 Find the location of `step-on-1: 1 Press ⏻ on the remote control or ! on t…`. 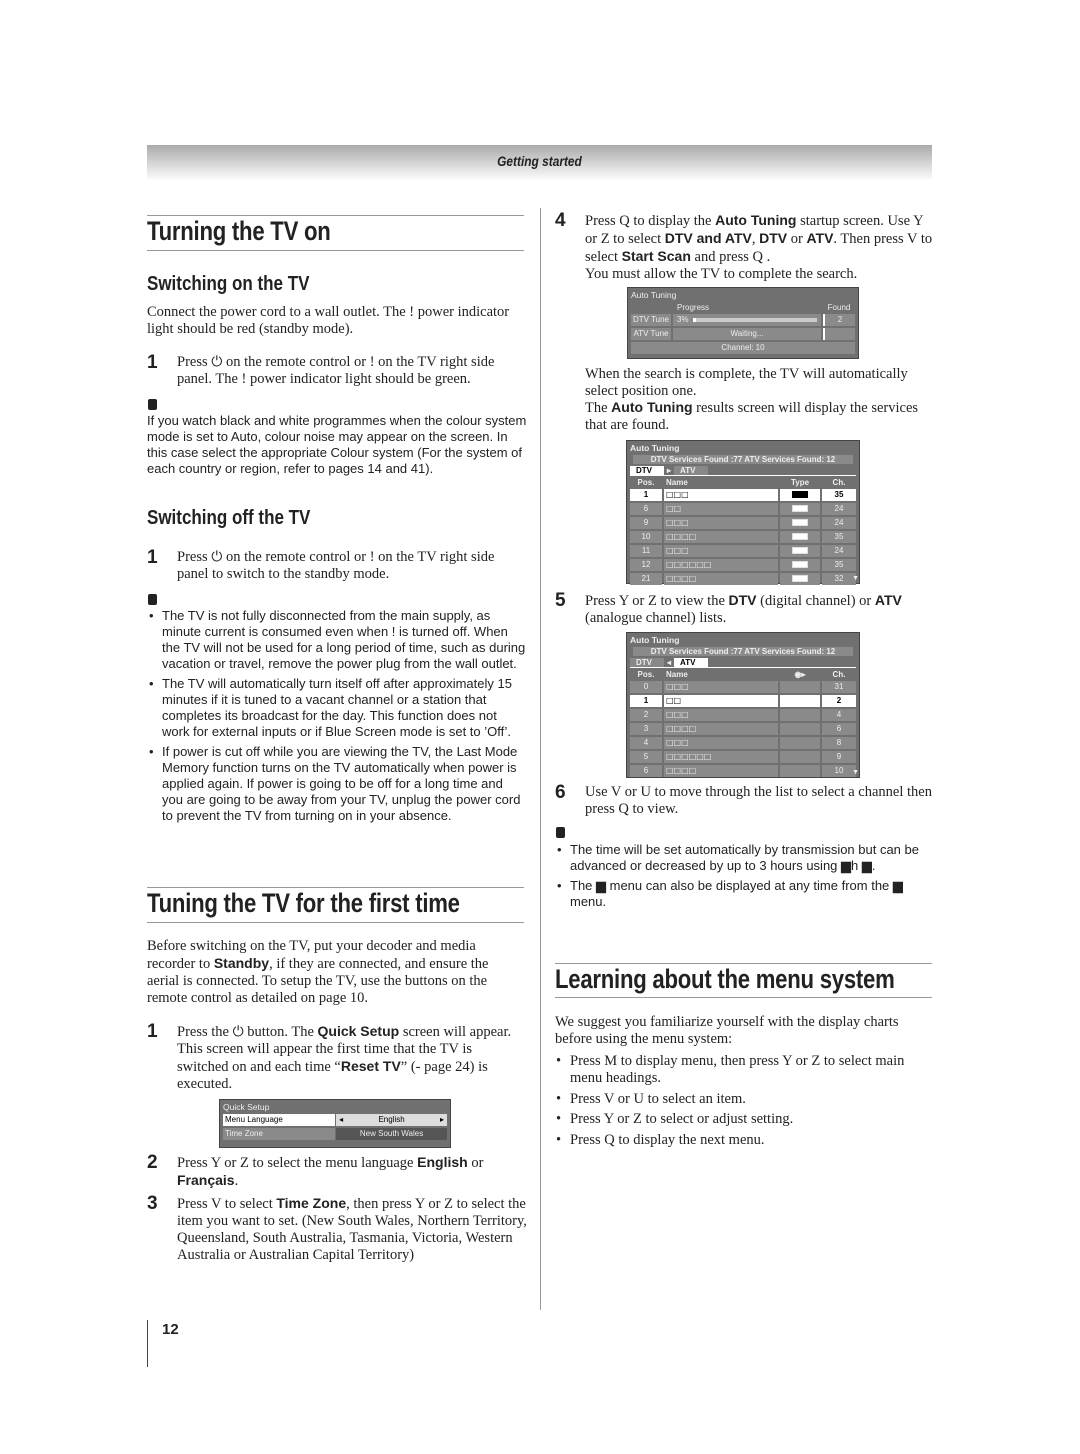

step-on-1: 1 Press ⏻ on the remote control or ! on t… is located at coordinates (321, 369).